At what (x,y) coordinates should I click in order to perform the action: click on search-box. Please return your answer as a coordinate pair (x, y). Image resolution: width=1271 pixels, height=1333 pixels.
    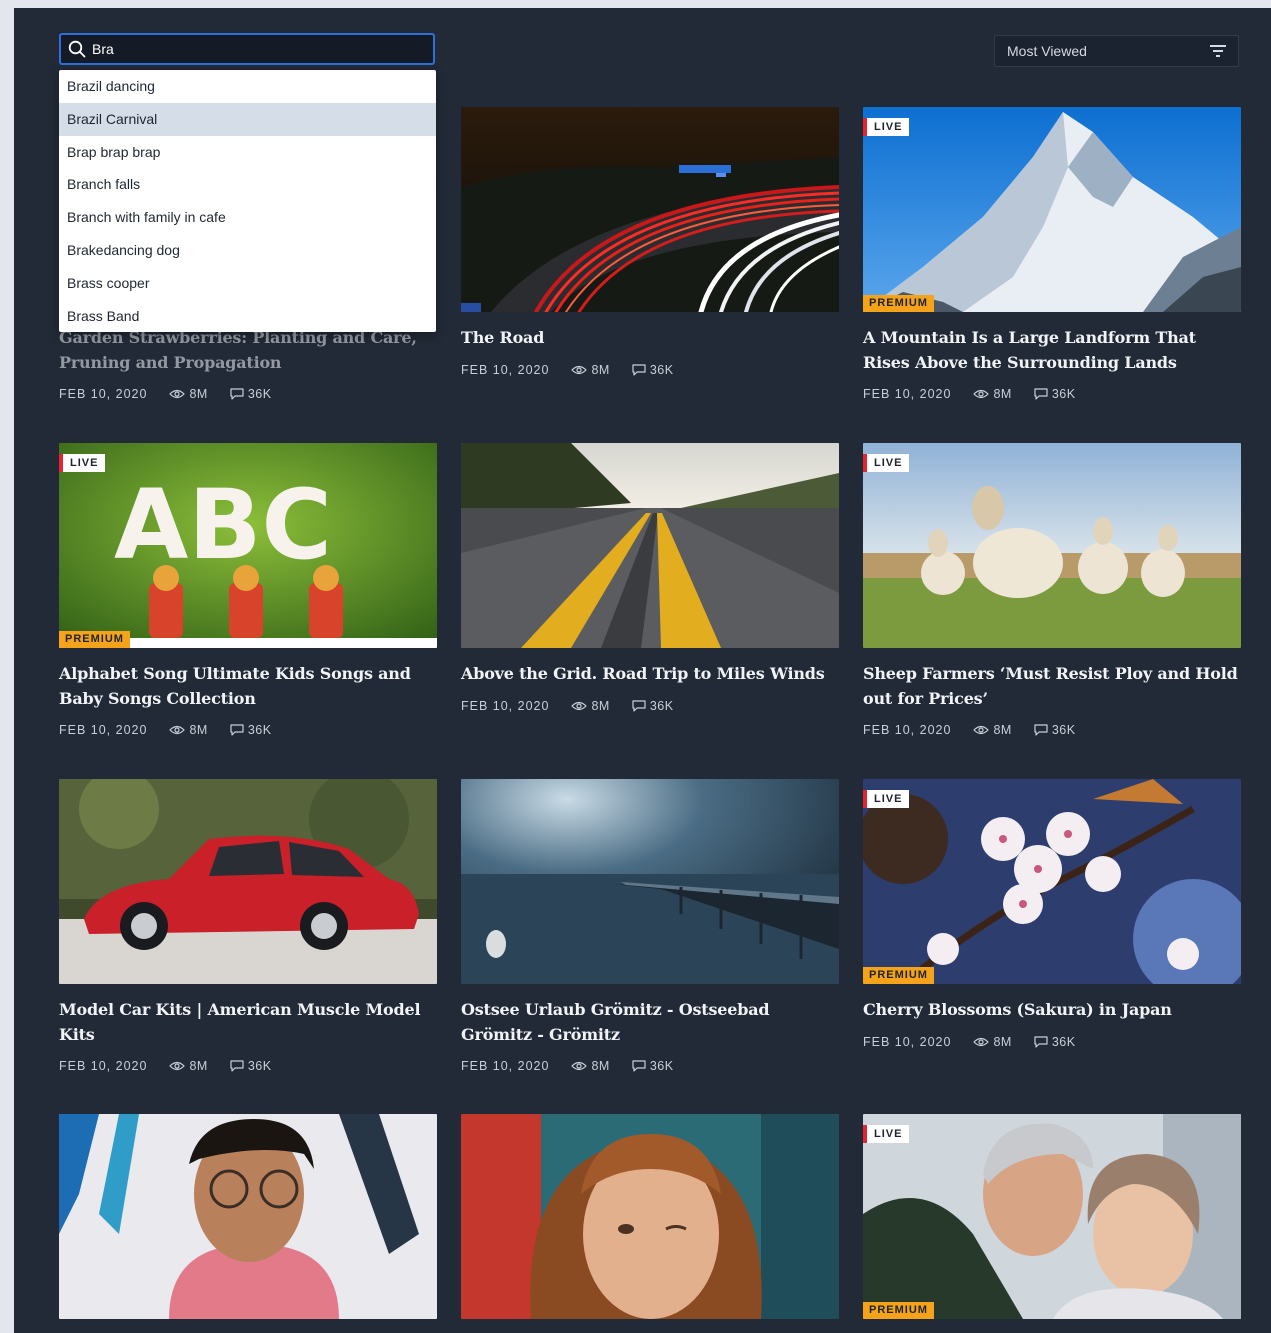
    Looking at the image, I should click on (247, 49).